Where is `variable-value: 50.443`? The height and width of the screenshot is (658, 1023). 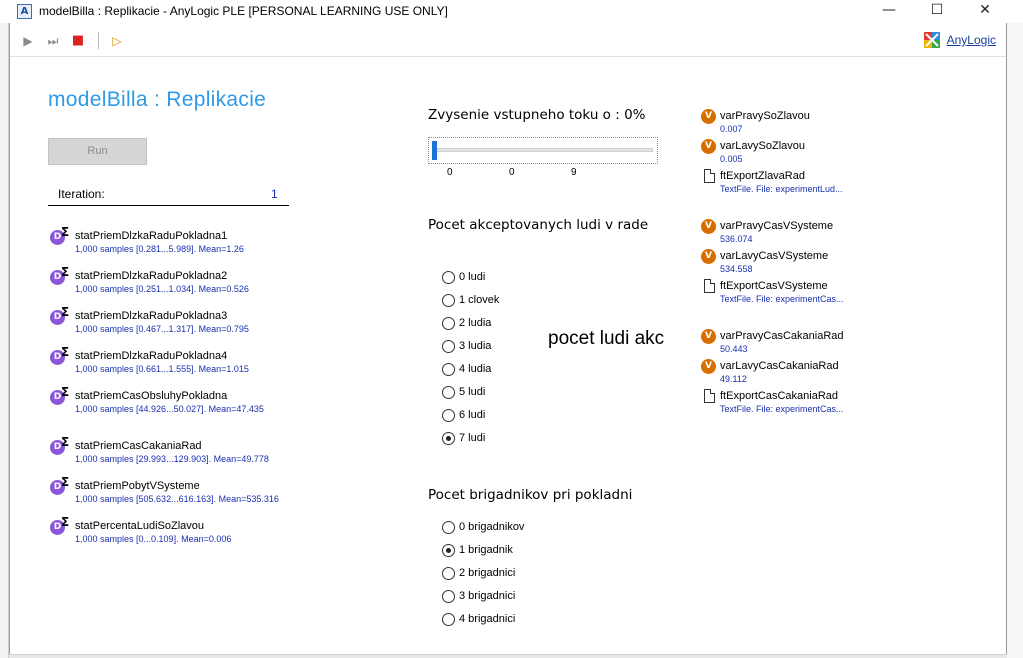
variable-value: 50.443 is located at coordinates (734, 349).